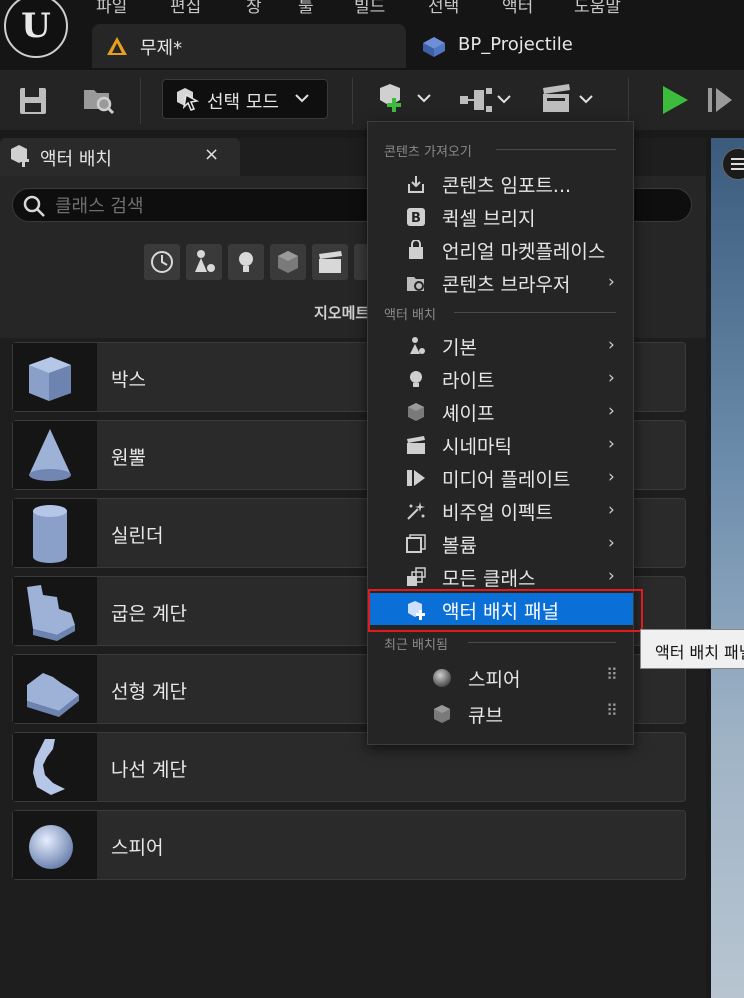 Image resolution: width=744 pixels, height=998 pixels. What do you see at coordinates (50, 534) in the screenshot?
I see `cylinder-shape-icon` at bounding box center [50, 534].